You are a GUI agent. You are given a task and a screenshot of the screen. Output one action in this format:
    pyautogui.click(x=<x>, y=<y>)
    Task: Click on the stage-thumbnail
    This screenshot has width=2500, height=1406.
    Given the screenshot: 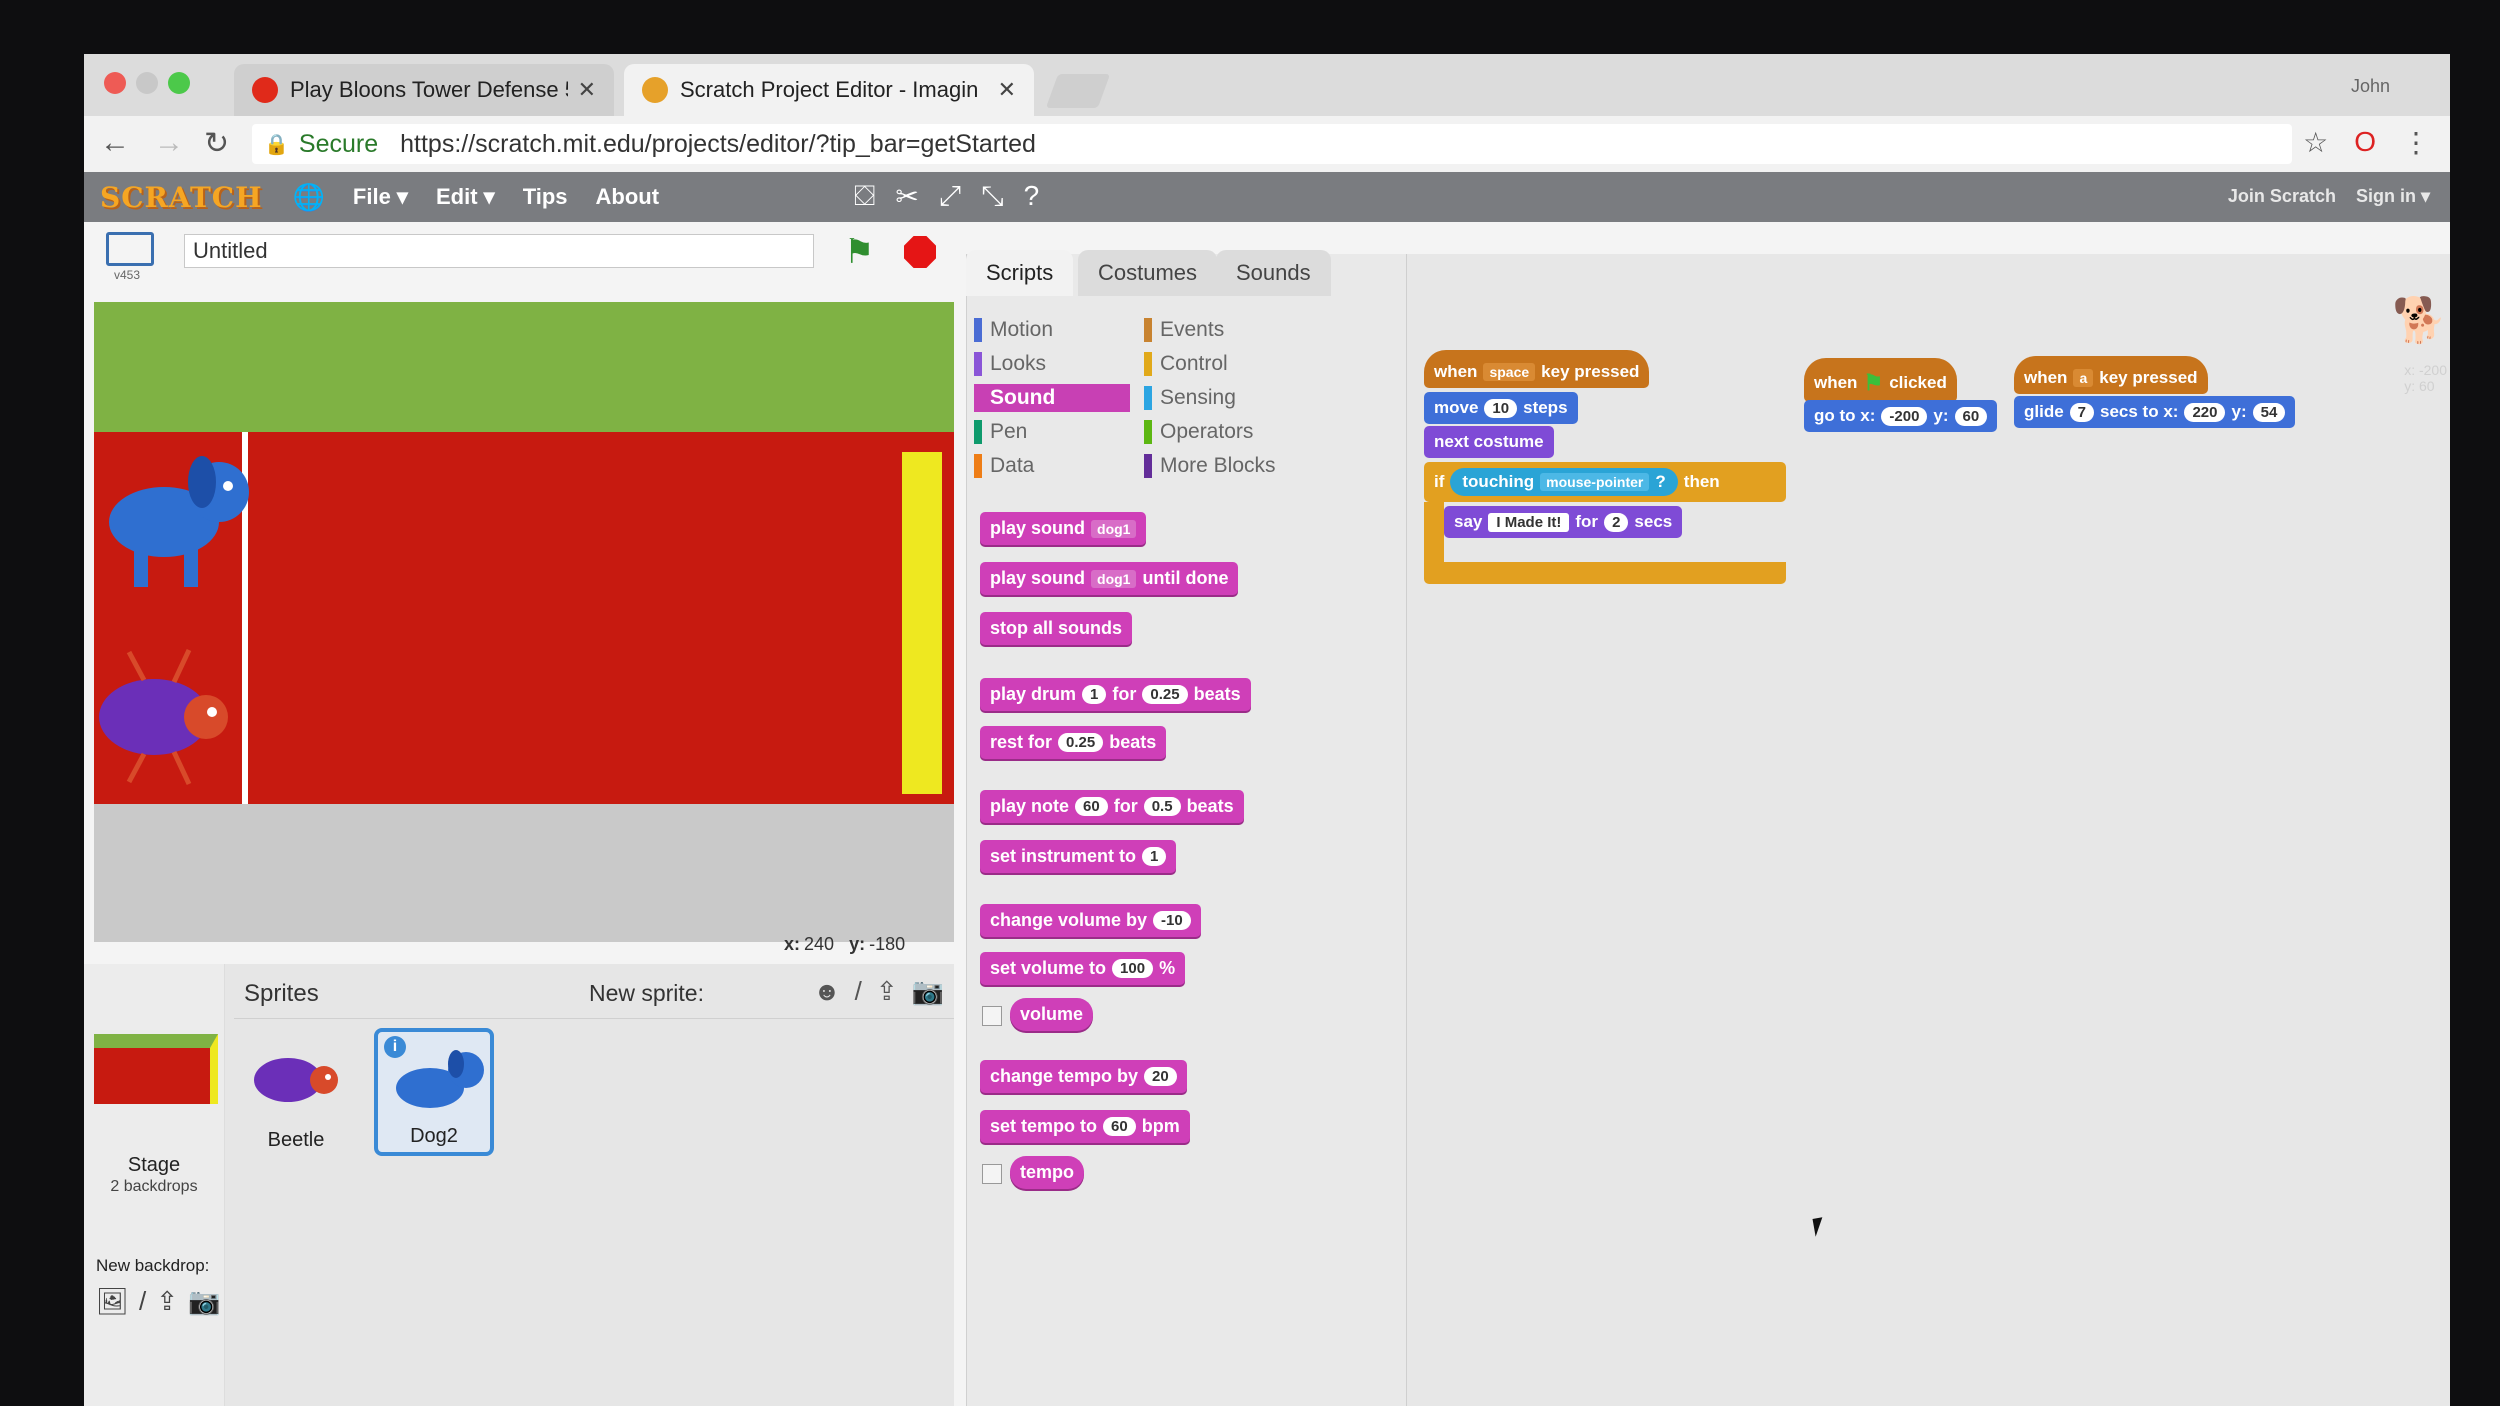 What is the action you would take?
    pyautogui.click(x=156, y=1069)
    